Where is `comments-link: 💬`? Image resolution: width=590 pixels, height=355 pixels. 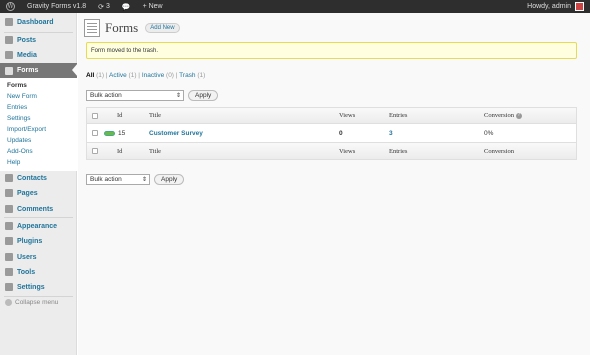
comments-link: 💬 is located at coordinates (126, 6).